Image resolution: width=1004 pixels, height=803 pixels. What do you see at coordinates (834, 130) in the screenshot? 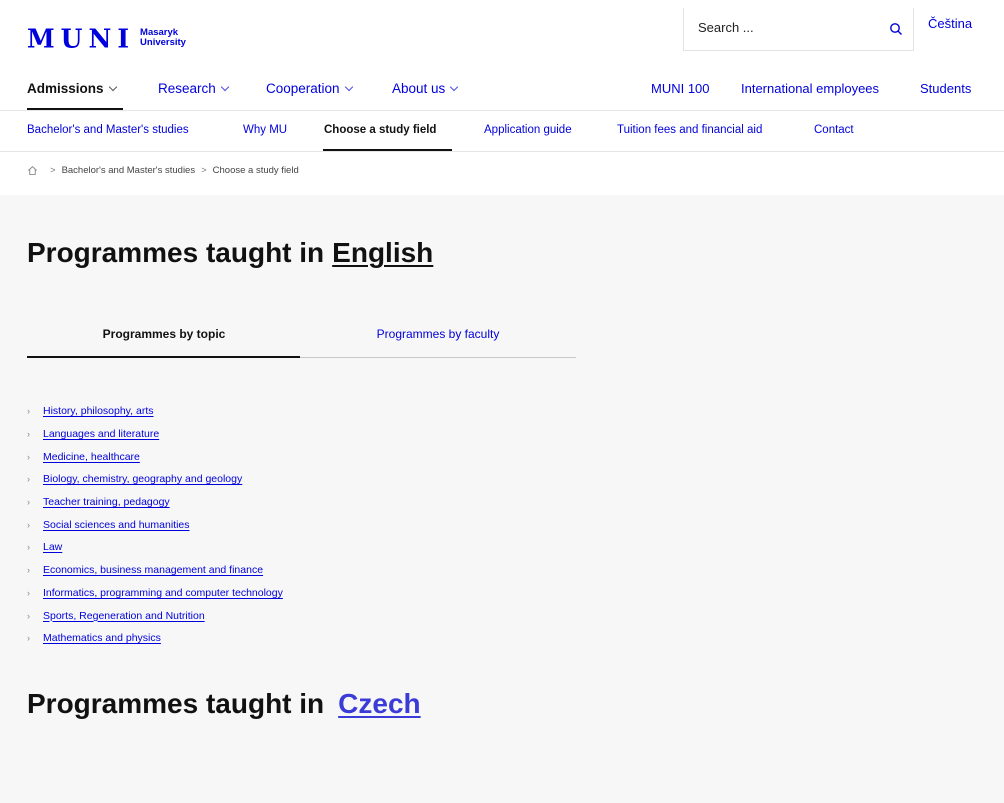
I see `sub-nav-contact: Contact` at bounding box center [834, 130].